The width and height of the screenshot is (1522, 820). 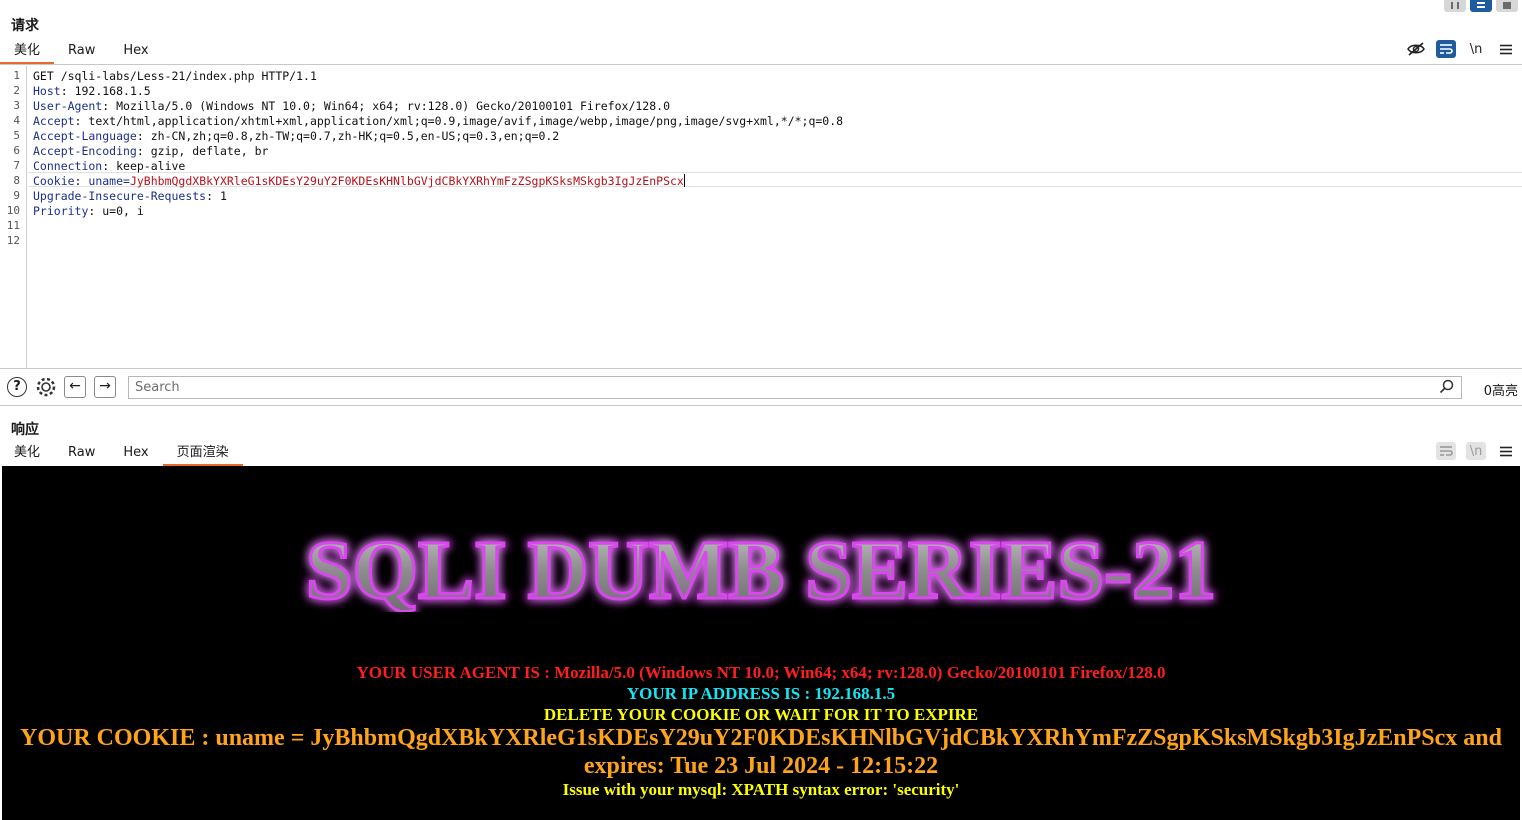 I want to click on code-line: Connection: keep-alive, so click(x=109, y=166).